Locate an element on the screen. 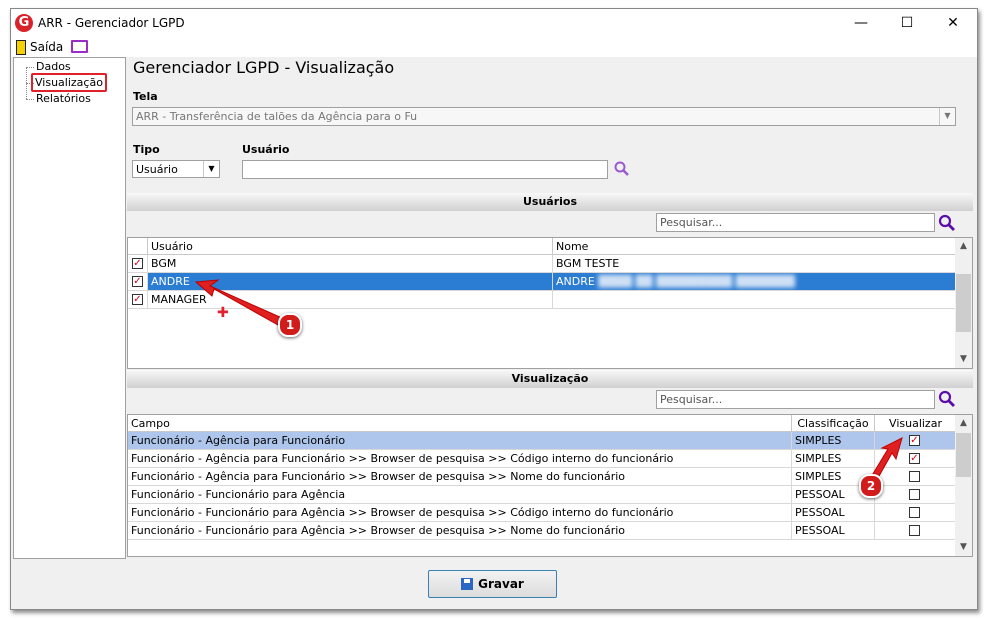 This screenshot has height=620, width=987. annotation-badge-1: 1 is located at coordinates (290, 325).